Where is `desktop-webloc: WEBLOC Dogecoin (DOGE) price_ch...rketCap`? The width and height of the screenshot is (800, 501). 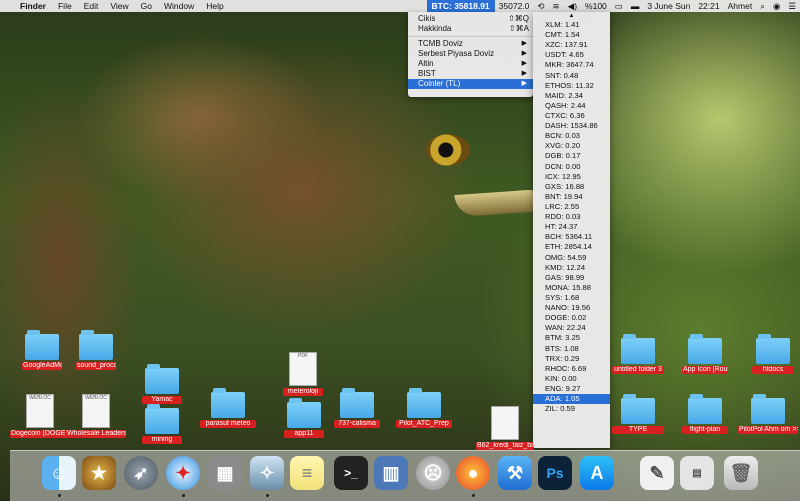 desktop-webloc: WEBLOC Dogecoin (DOGE) price_ch...rketCap is located at coordinates (40, 416).